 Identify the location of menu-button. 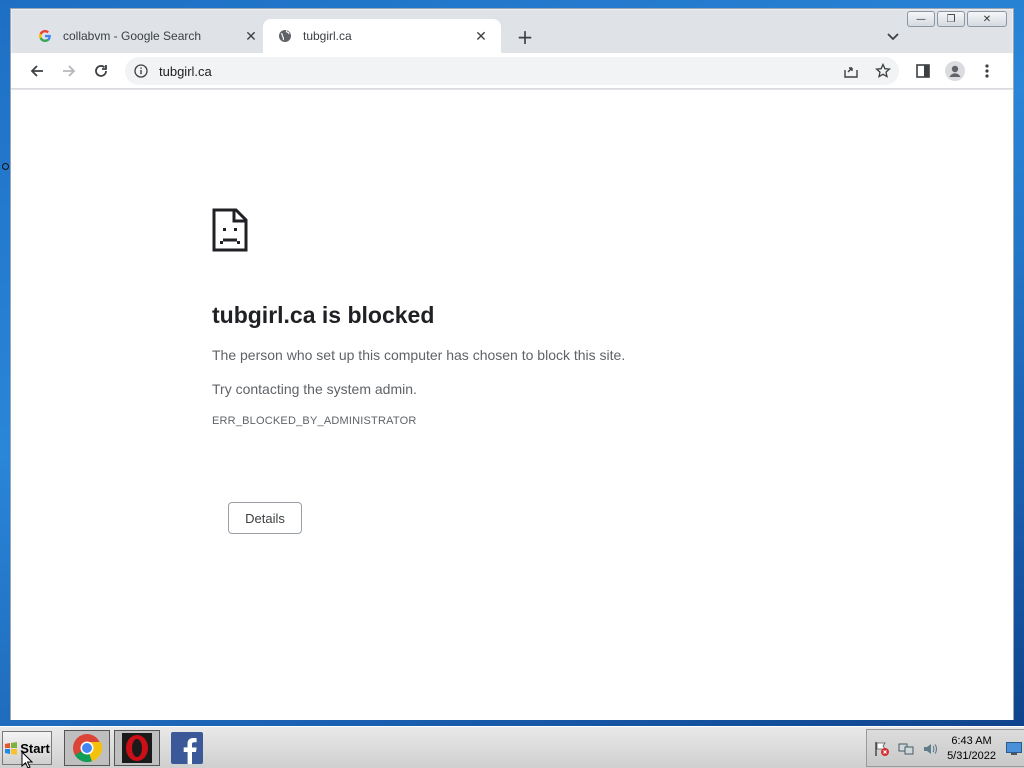
(987, 71).